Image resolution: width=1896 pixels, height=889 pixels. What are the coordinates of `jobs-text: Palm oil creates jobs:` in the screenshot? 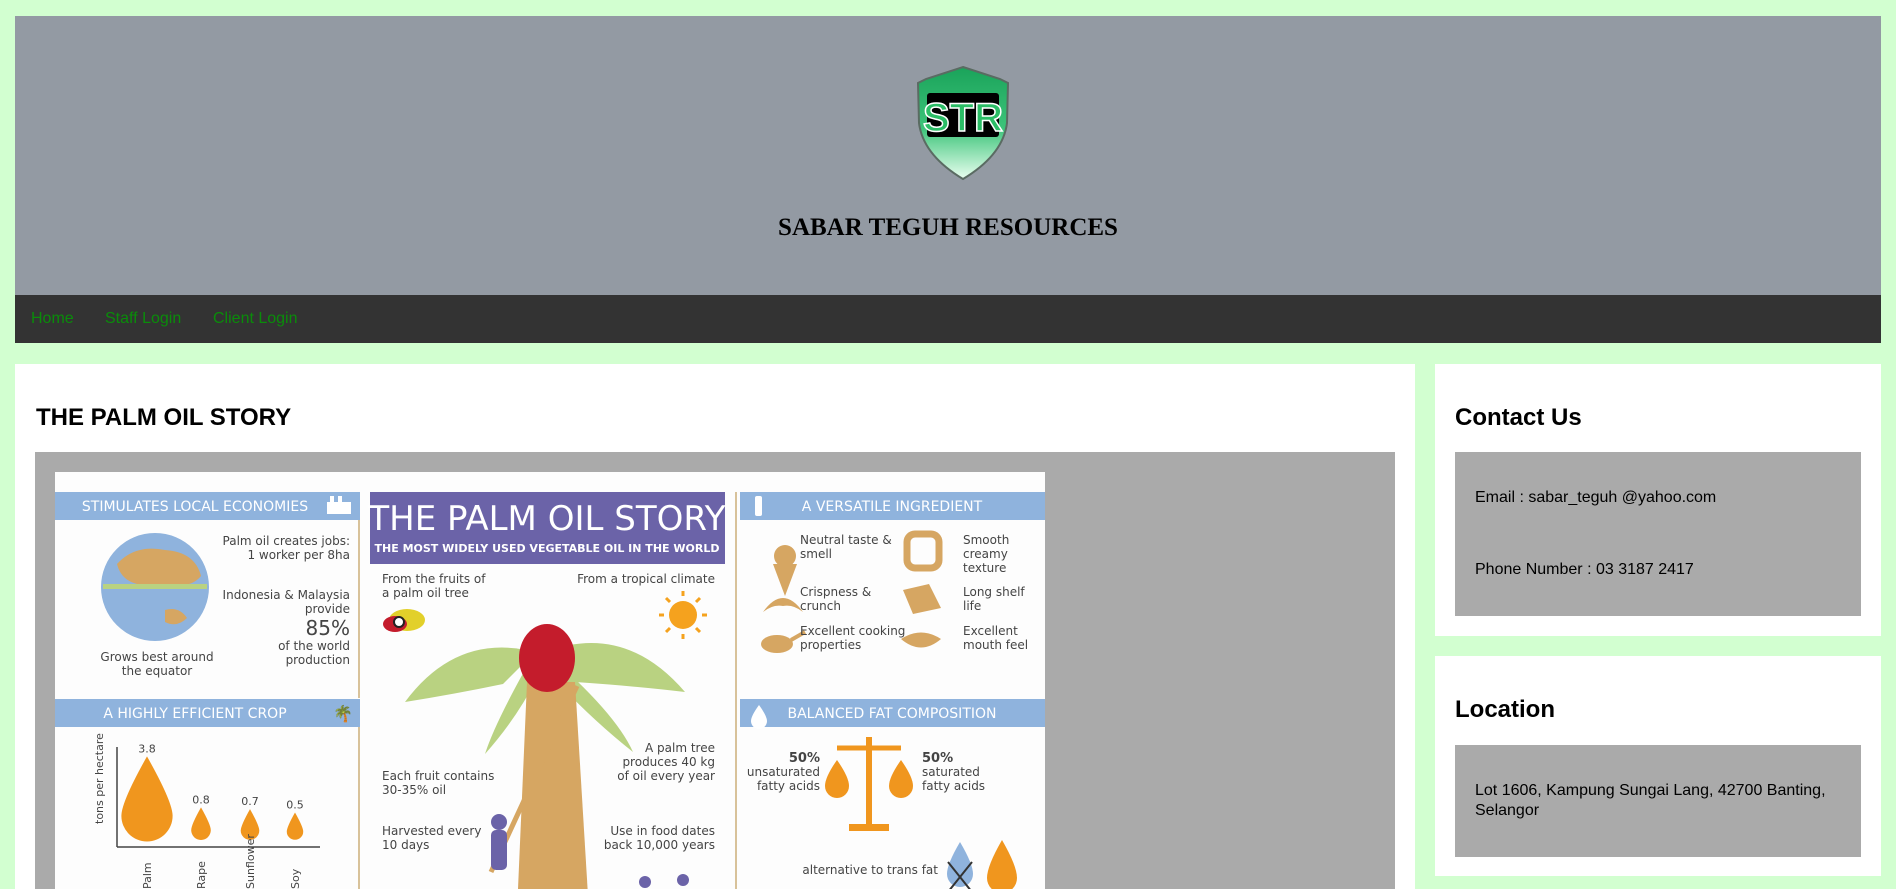 It's located at (286, 541).